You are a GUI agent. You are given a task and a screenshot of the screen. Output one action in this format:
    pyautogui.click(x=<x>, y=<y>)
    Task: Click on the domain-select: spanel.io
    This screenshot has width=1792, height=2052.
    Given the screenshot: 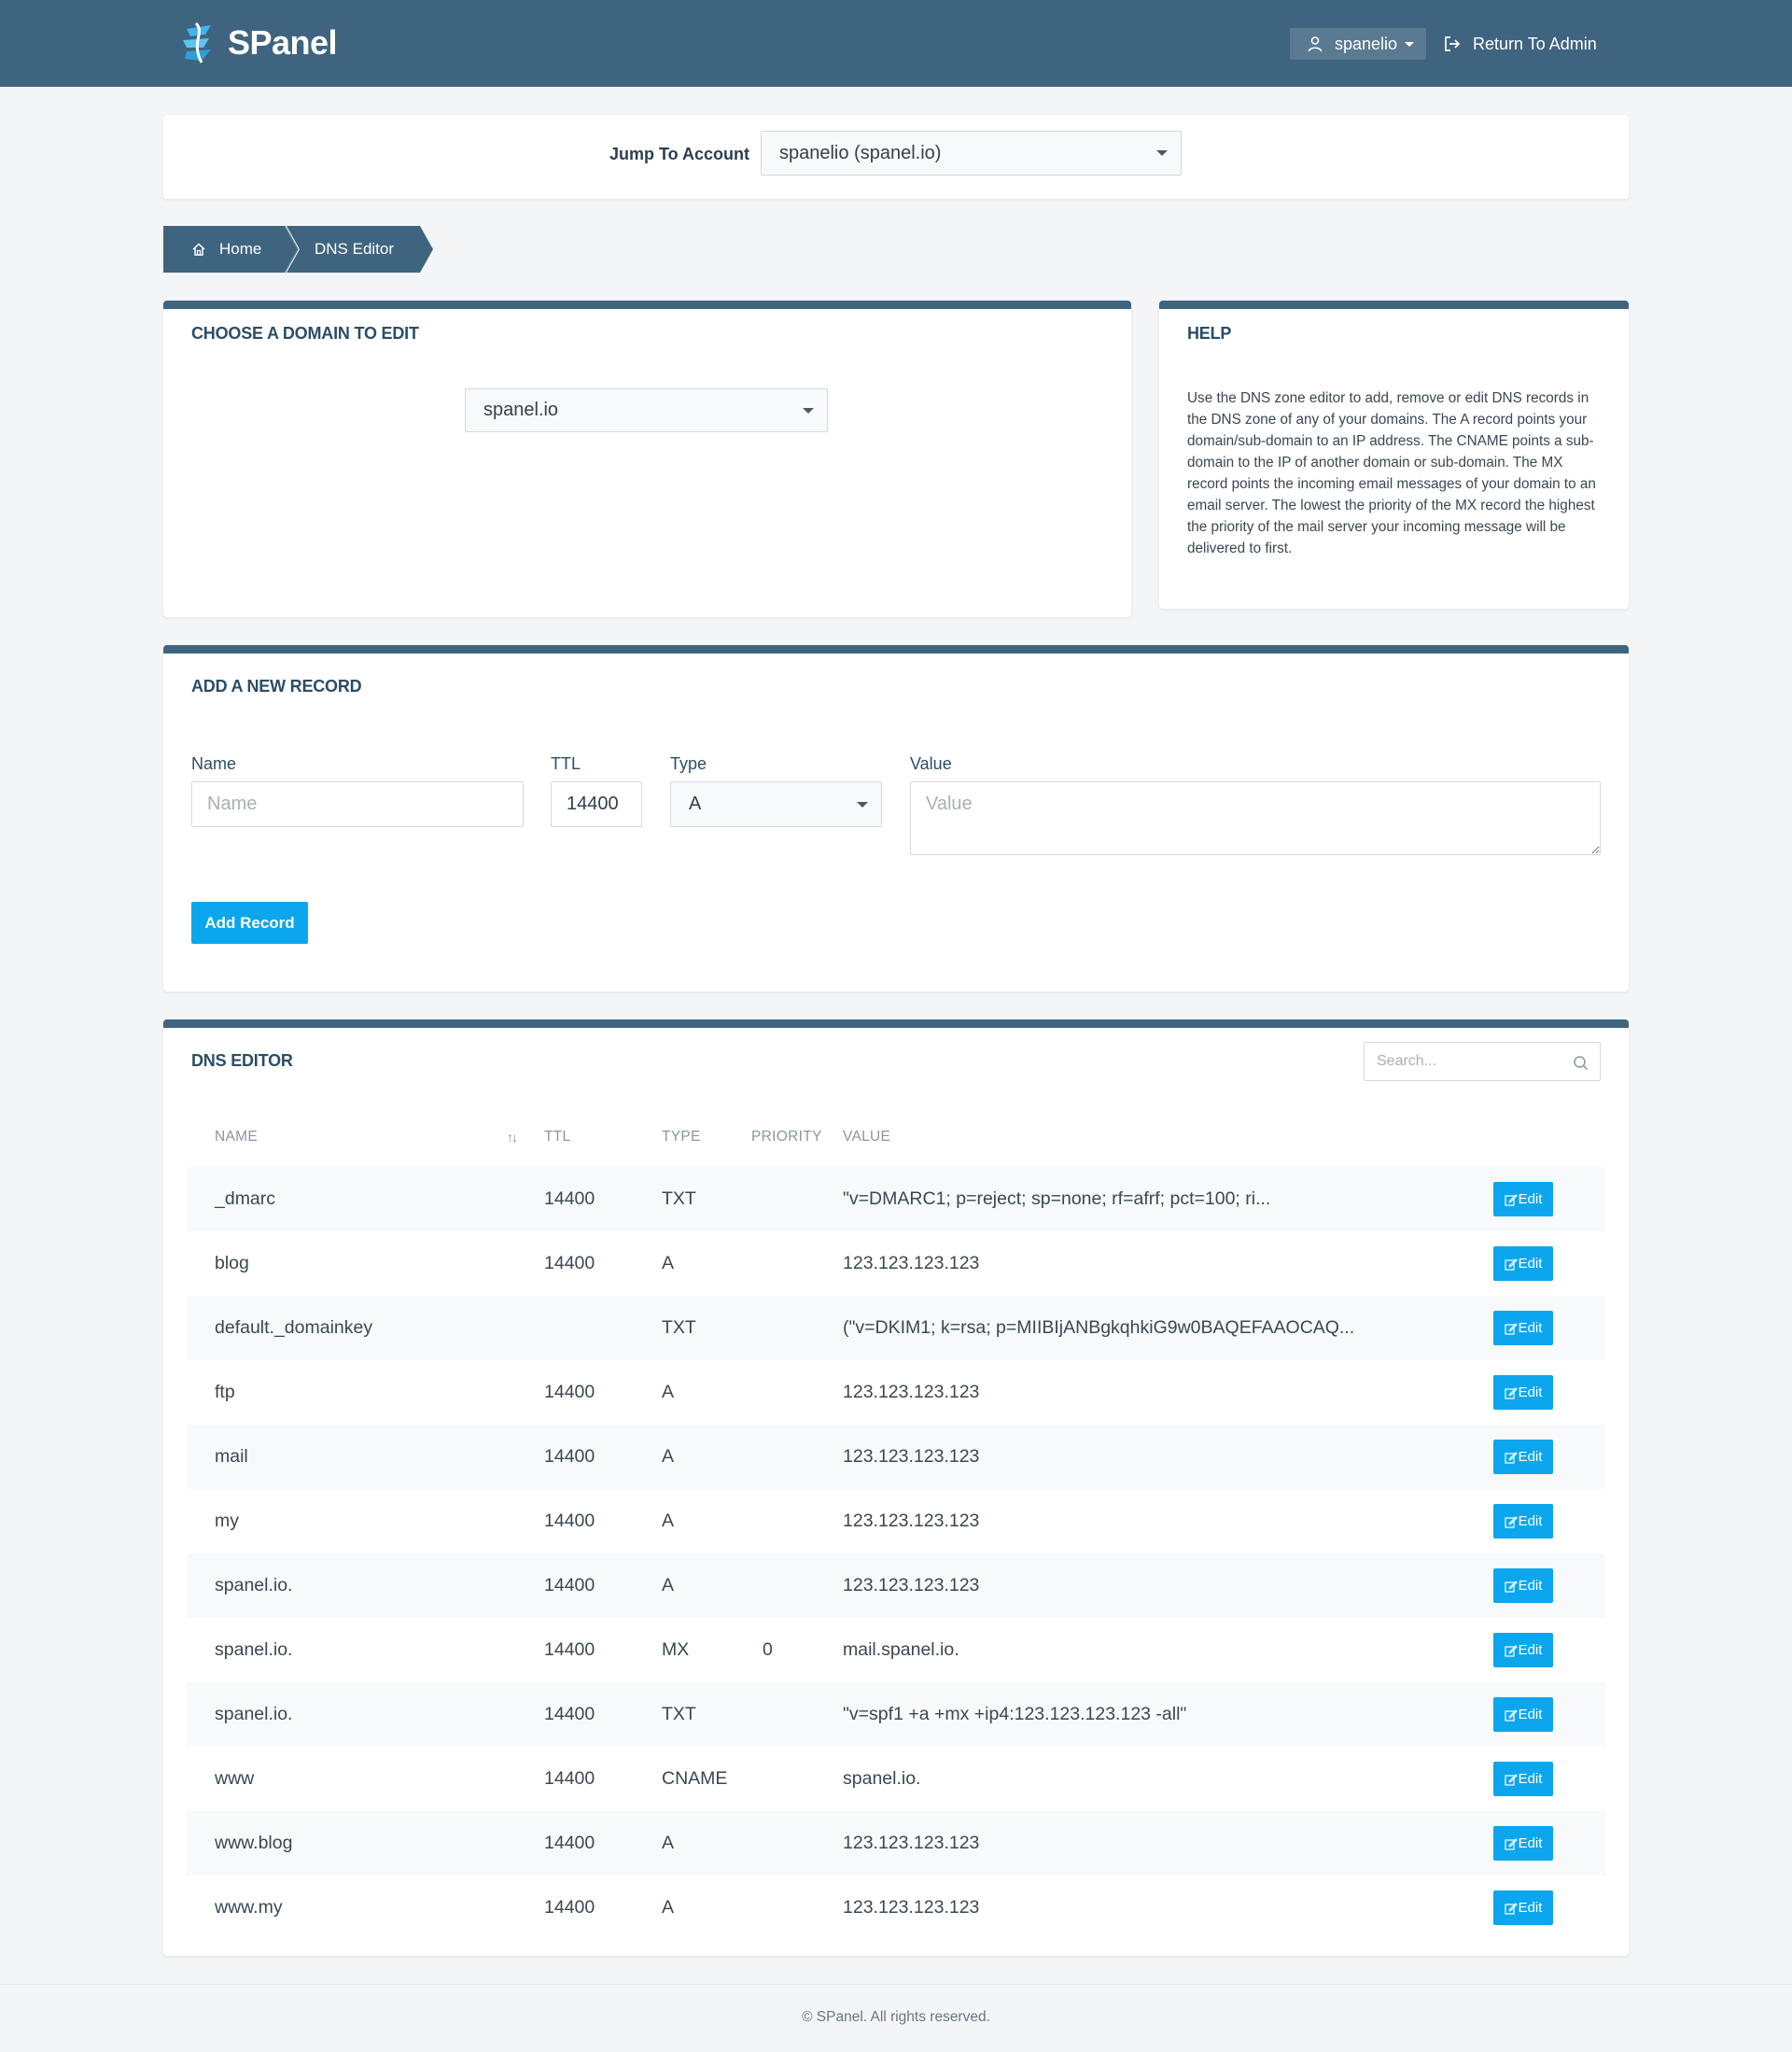 What is the action you would take?
    pyautogui.click(x=646, y=410)
    